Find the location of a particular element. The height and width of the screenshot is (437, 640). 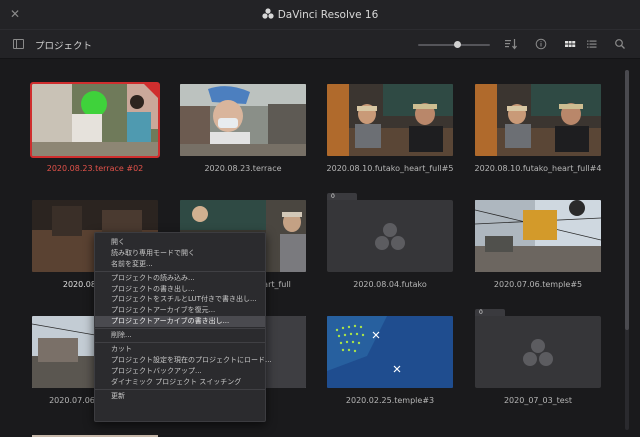

search-icon is located at coordinates (620, 44).